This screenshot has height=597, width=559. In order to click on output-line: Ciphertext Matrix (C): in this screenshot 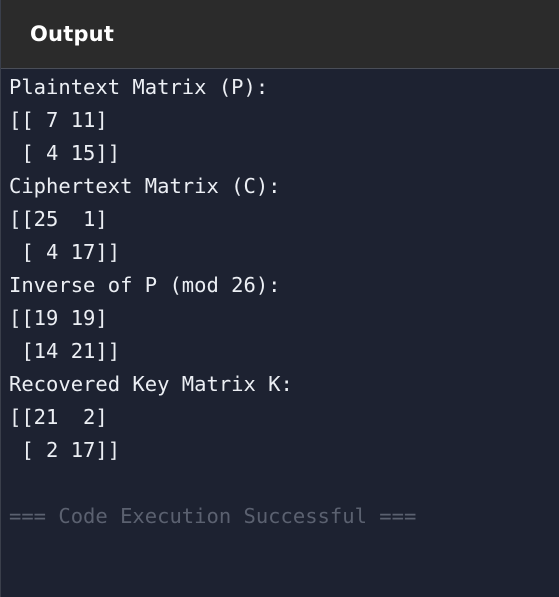, I will do `click(145, 186)`.